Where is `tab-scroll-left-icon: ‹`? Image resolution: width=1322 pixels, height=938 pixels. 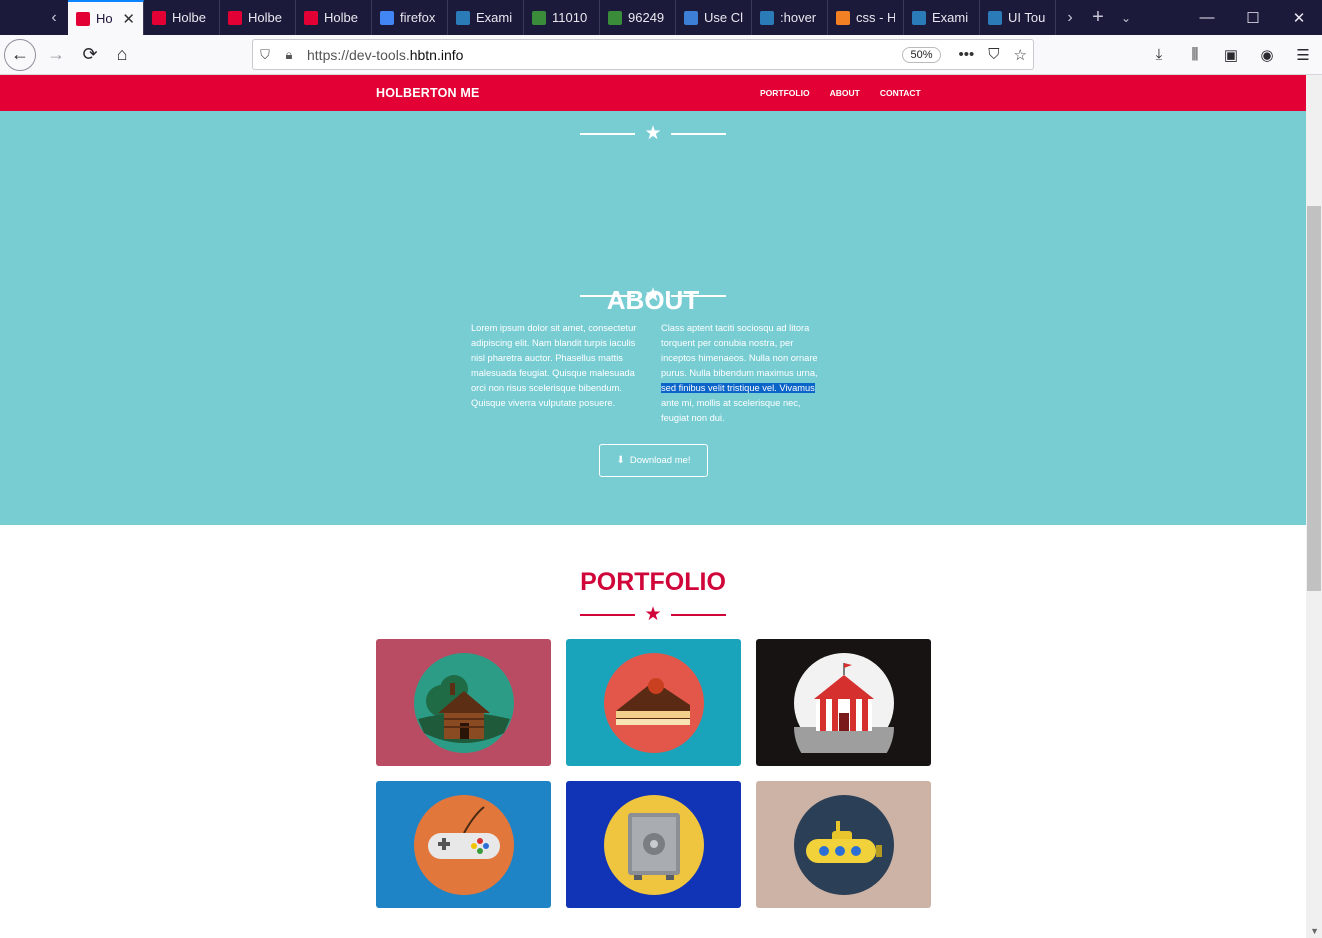
tab-scroll-left-icon: ‹ is located at coordinates (54, 17).